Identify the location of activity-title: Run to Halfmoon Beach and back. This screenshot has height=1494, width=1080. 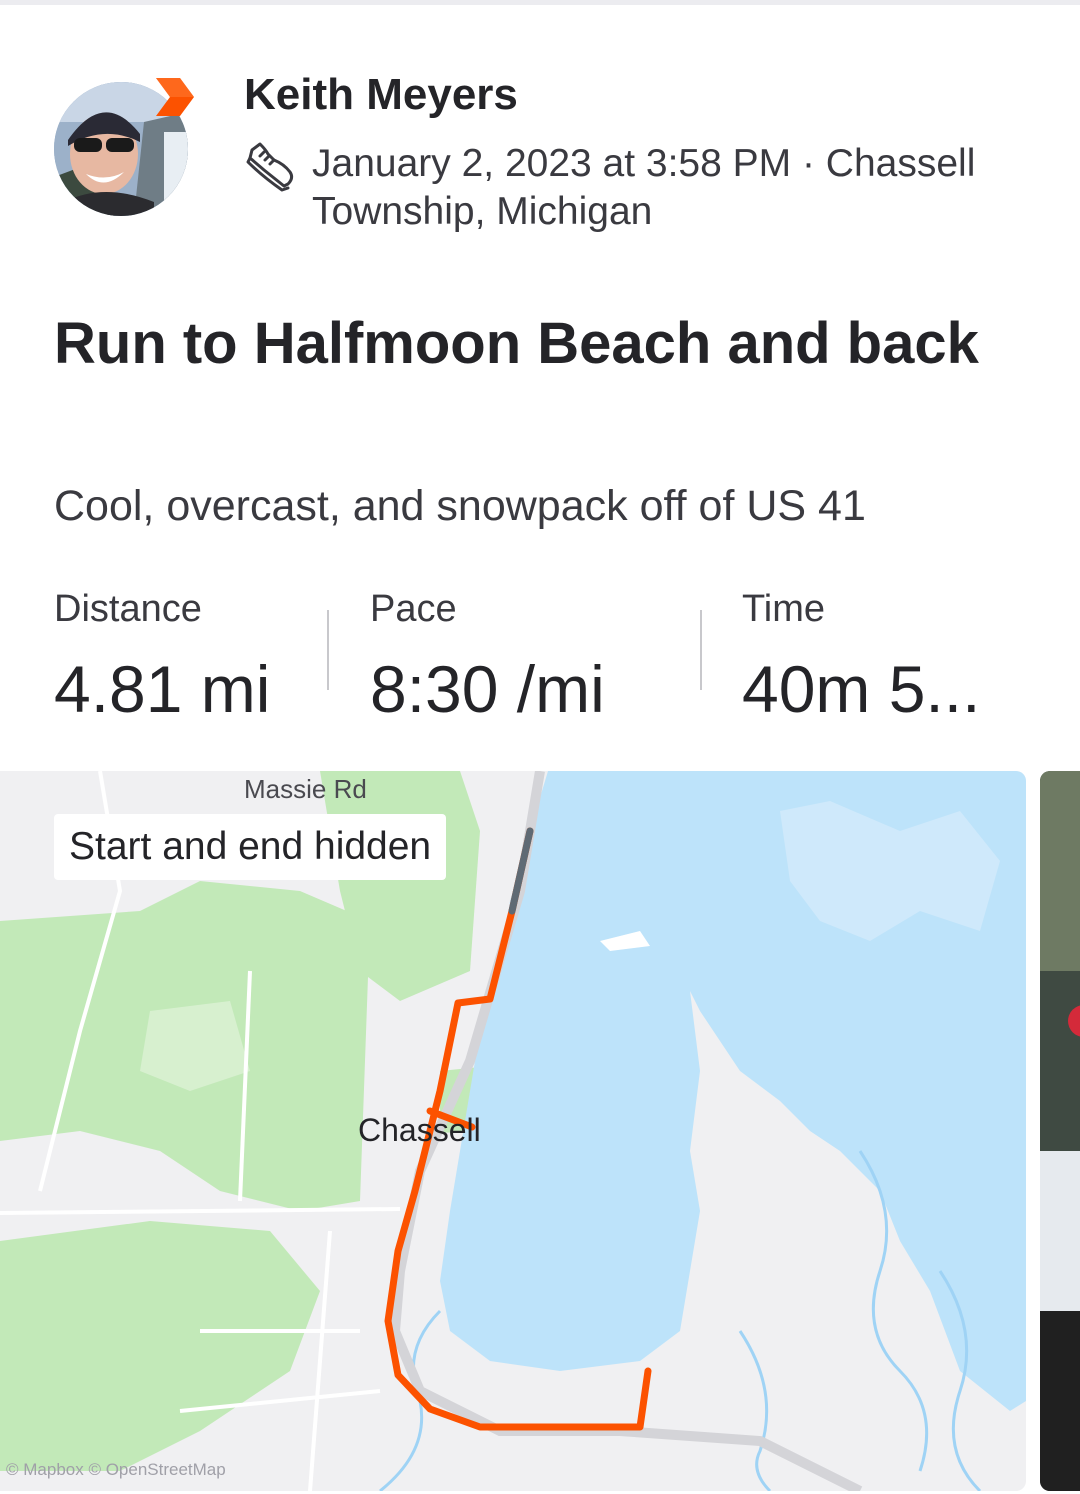
(534, 344).